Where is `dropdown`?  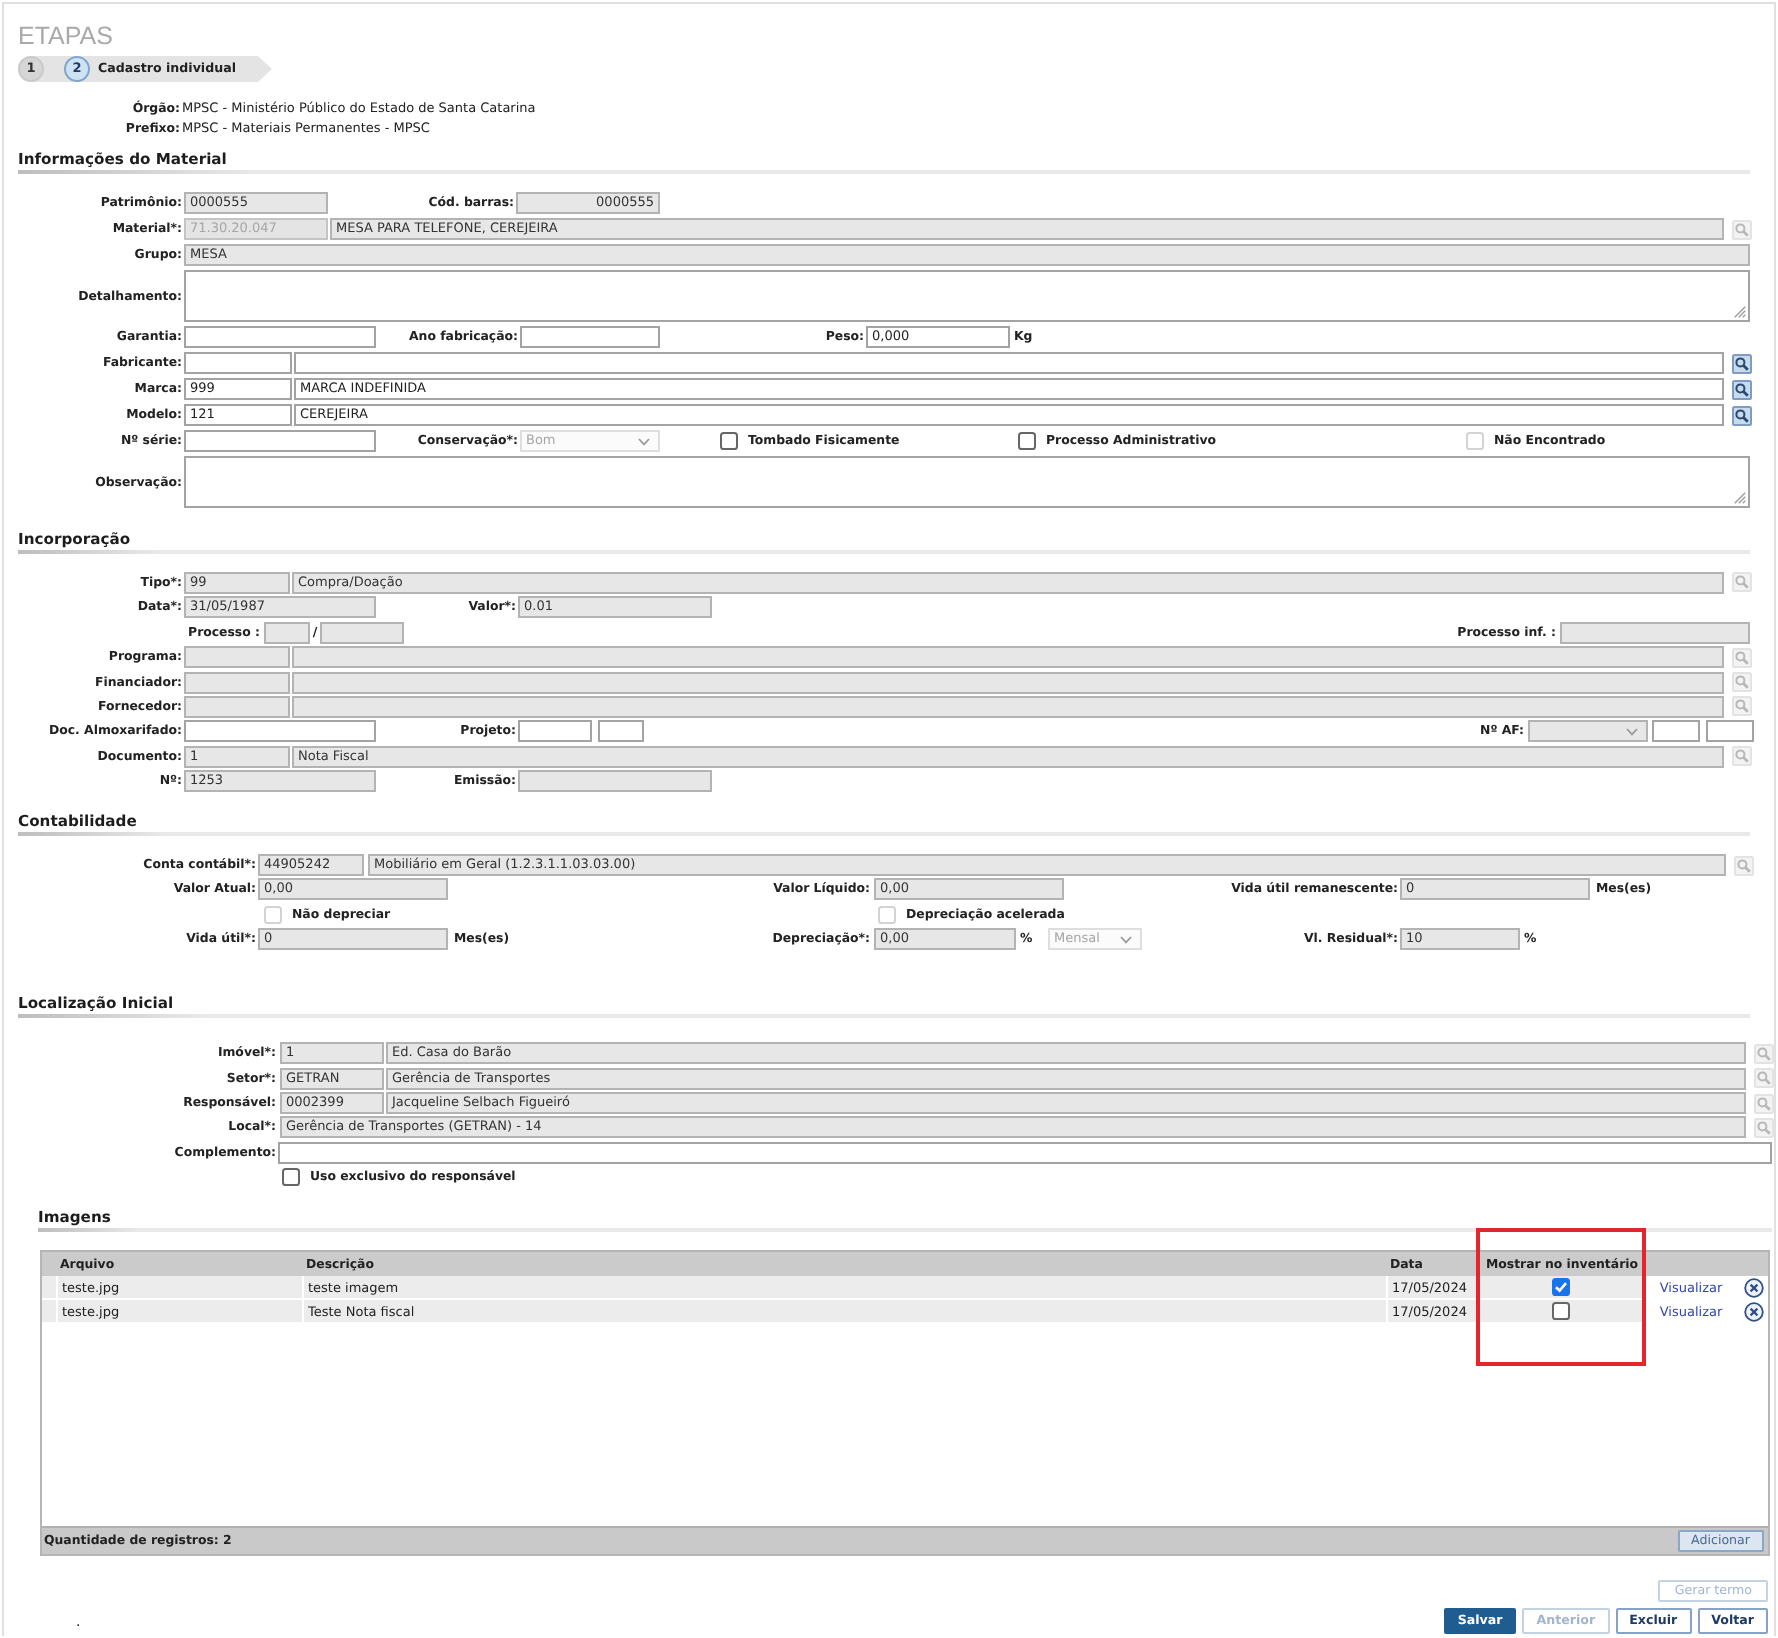 dropdown is located at coordinates (1588, 731).